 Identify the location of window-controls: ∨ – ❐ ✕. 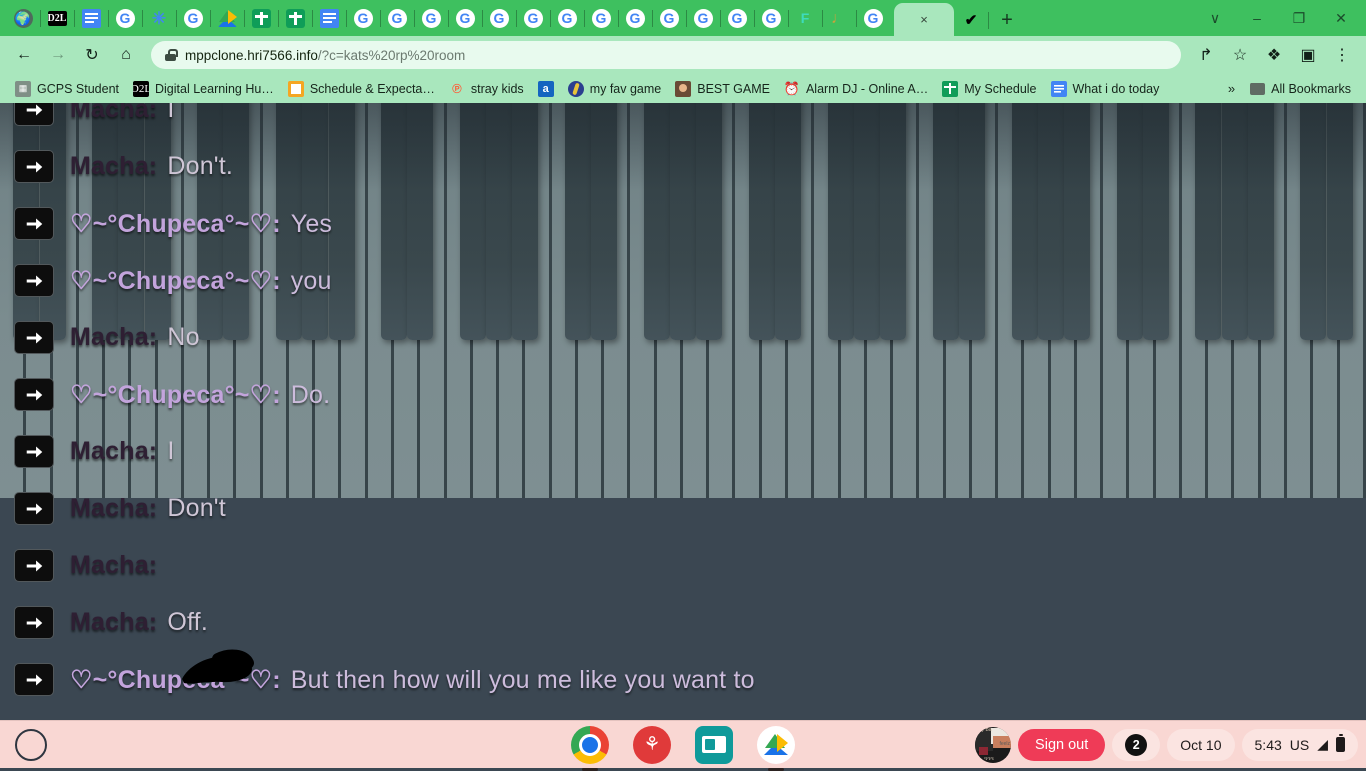
(1280, 18).